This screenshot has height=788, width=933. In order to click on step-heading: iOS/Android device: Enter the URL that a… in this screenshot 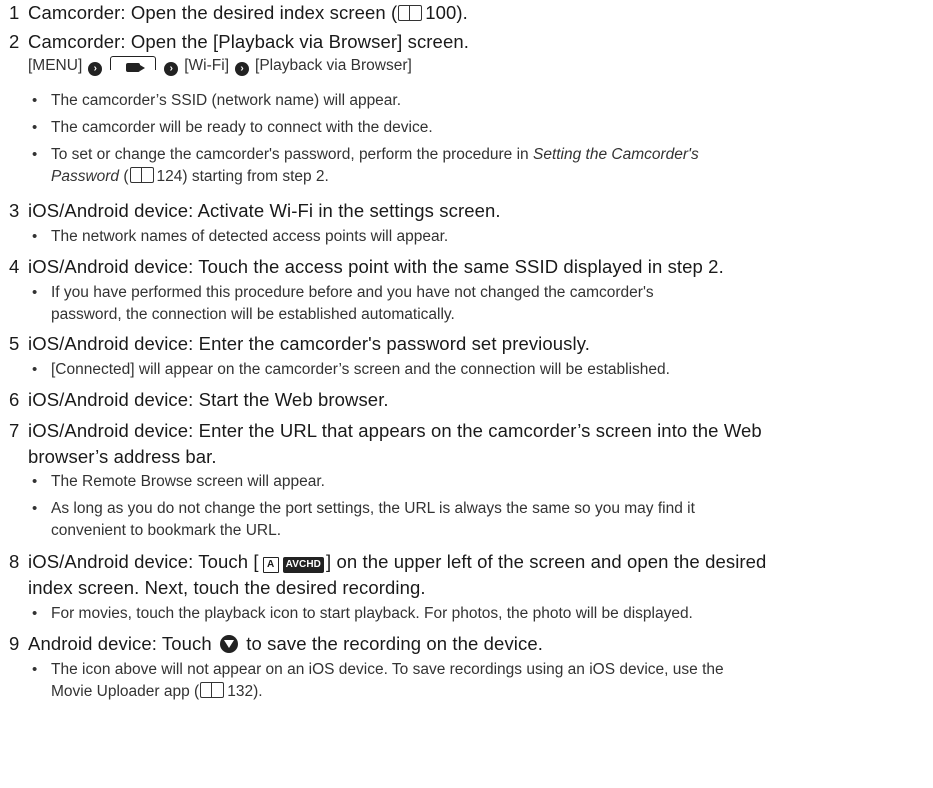, I will do `click(395, 430)`.